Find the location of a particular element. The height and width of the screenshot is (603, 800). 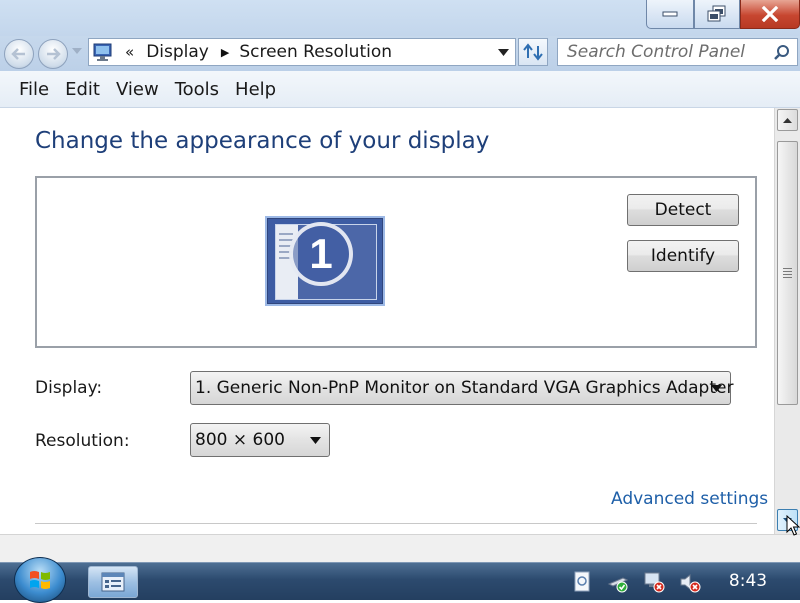

menu-edit: Edit is located at coordinates (82, 89).